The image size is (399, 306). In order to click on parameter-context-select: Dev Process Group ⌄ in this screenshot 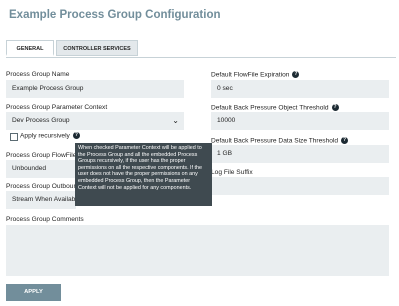, I will do `click(95, 121)`.